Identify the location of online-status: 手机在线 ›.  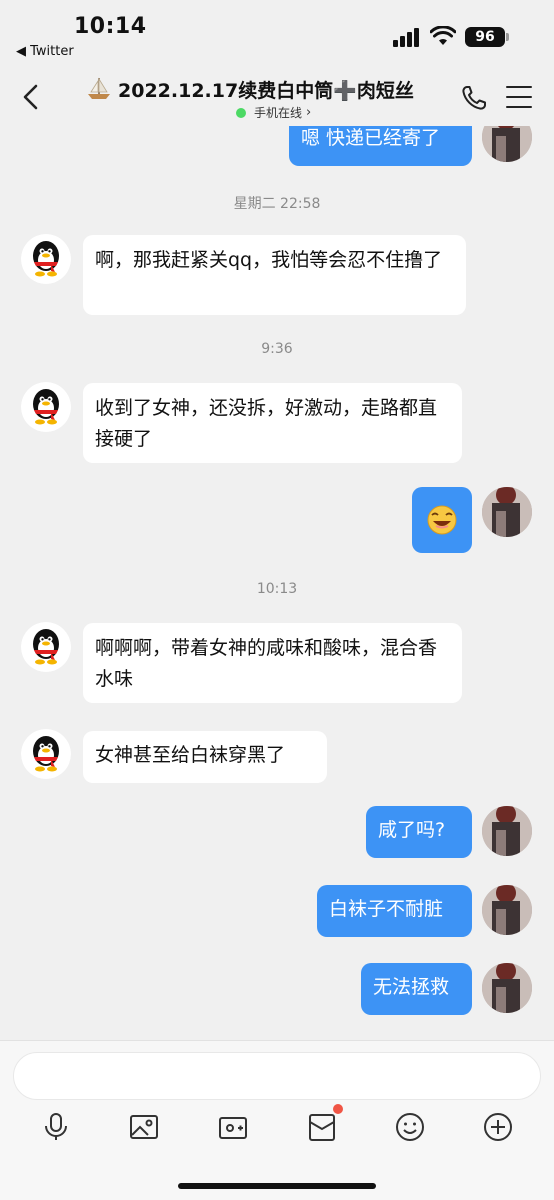
(273, 112).